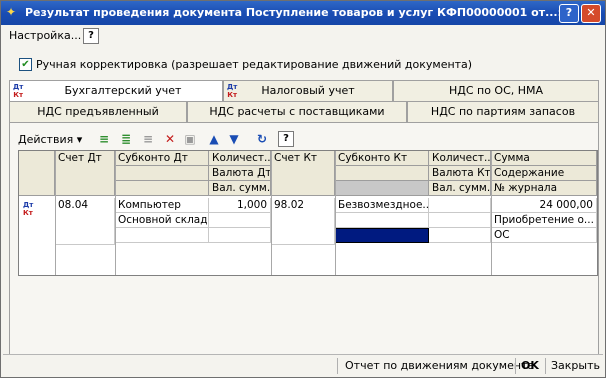 The width and height of the screenshot is (606, 378). Describe the element at coordinates (126, 139) in the screenshot. I see `copy-row-icon: ≣` at that location.